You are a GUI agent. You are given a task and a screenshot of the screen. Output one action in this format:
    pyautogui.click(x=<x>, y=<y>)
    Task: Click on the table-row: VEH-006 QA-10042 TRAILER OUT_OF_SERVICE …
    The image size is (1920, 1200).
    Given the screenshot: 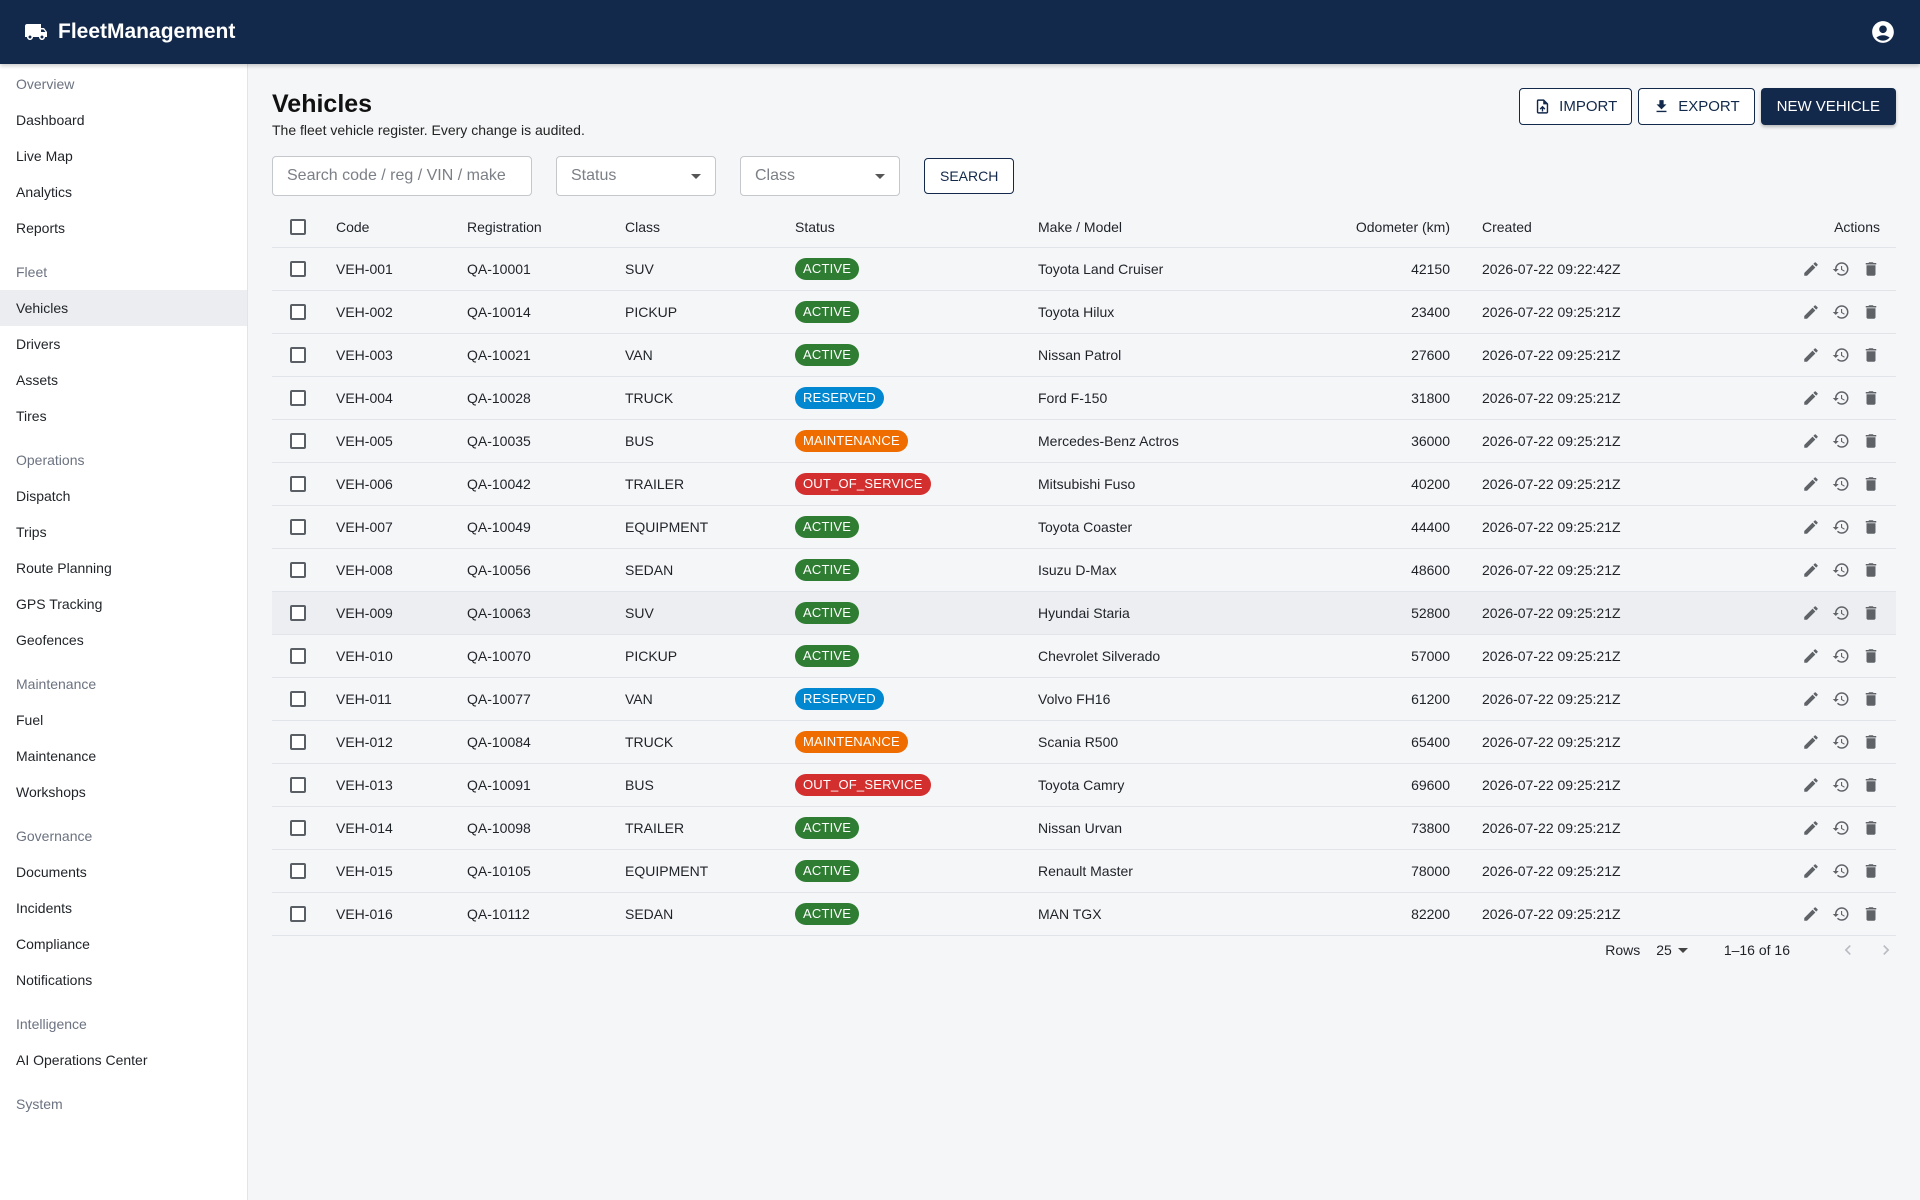 What is the action you would take?
    pyautogui.click(x=1084, y=484)
    